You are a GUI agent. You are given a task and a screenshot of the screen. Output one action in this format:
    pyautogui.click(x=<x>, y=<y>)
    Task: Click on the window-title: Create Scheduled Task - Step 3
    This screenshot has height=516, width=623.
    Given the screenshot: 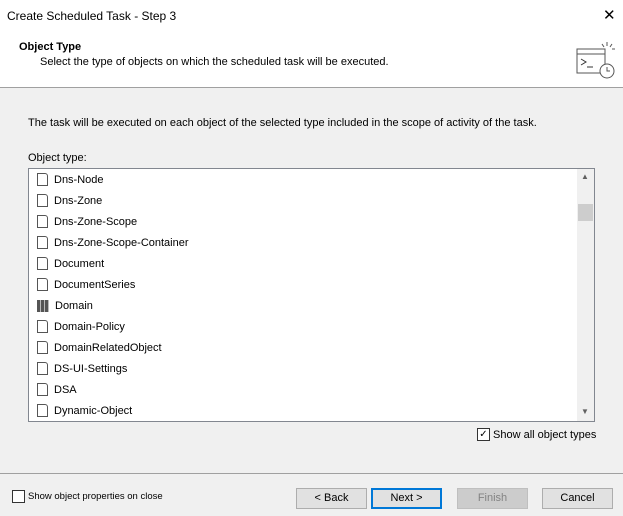 What is the action you would take?
    pyautogui.click(x=92, y=16)
    